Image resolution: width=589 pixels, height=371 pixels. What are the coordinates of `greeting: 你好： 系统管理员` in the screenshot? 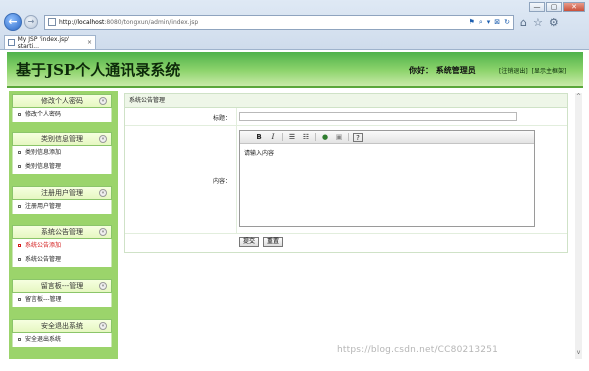 It's located at (442, 70).